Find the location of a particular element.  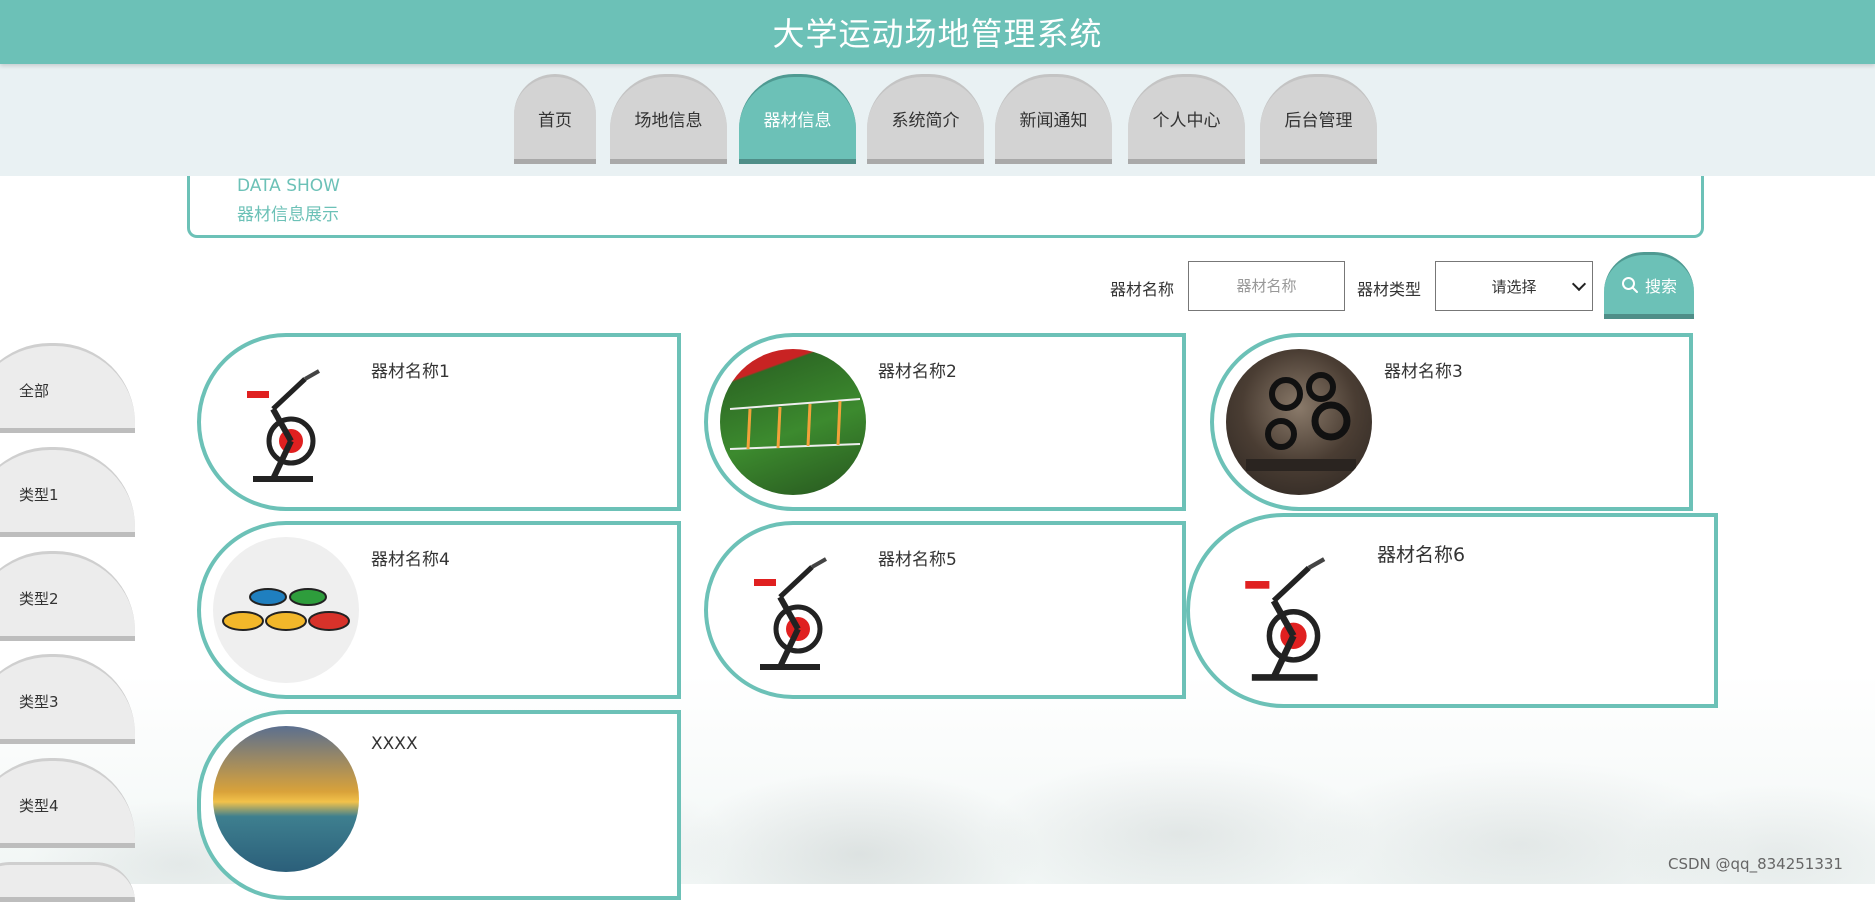

equipment-name: 器材名称5 is located at coordinates (917, 560).